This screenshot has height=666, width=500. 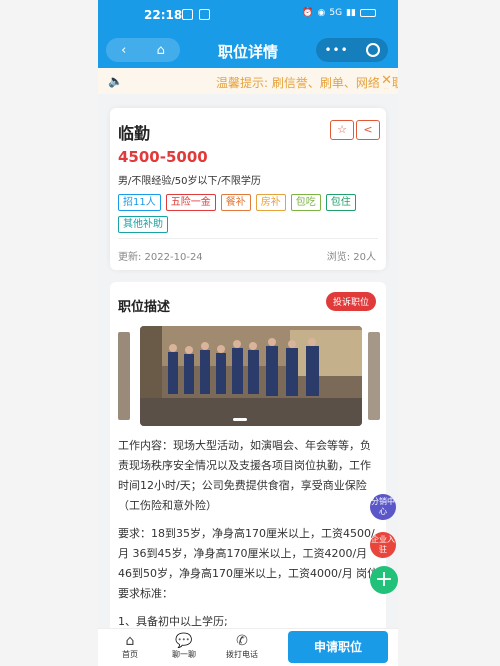 I want to click on home-tab: ⌂ 首页, so click(x=130, y=646).